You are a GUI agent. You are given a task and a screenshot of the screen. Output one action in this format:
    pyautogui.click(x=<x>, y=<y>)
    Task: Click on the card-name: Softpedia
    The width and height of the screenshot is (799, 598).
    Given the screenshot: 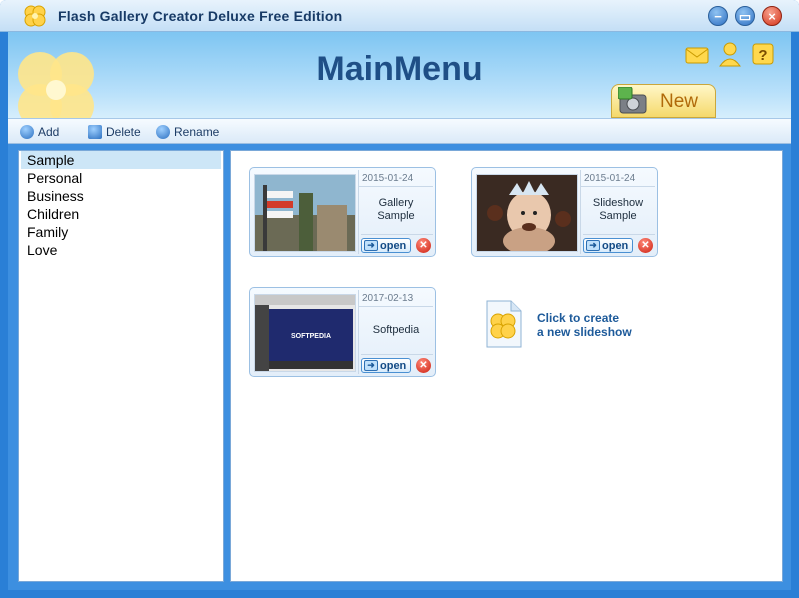 What is the action you would take?
    pyautogui.click(x=396, y=329)
    